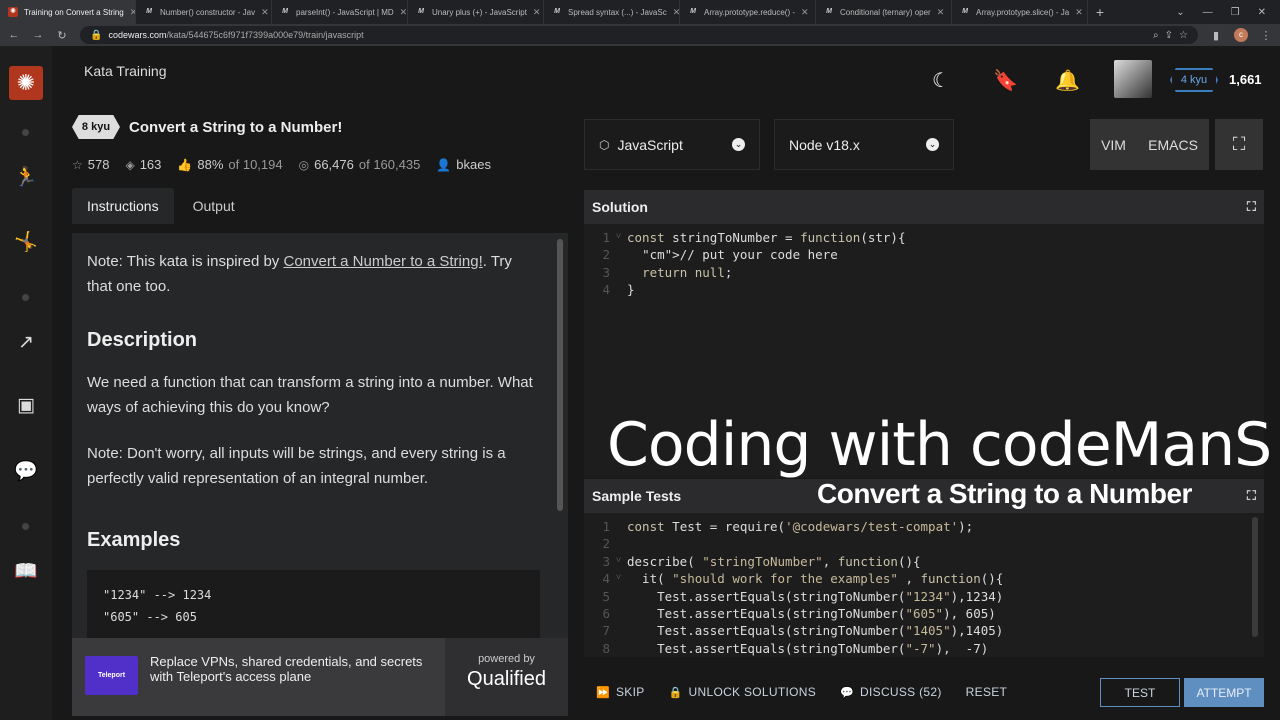 This screenshot has width=1280, height=720. I want to click on unlock-solutions-button: 🔒 UNLOCK SOLUTIONS, so click(743, 692).